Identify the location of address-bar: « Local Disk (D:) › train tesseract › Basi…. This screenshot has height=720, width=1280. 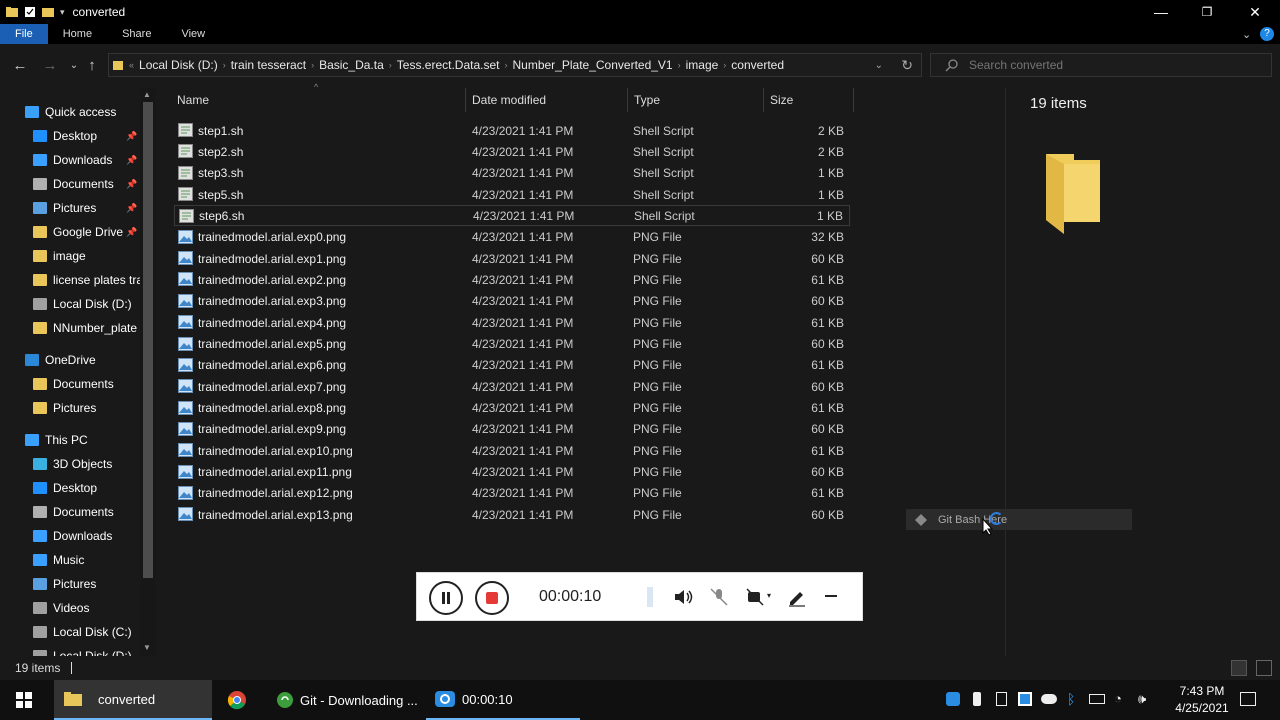
(515, 65).